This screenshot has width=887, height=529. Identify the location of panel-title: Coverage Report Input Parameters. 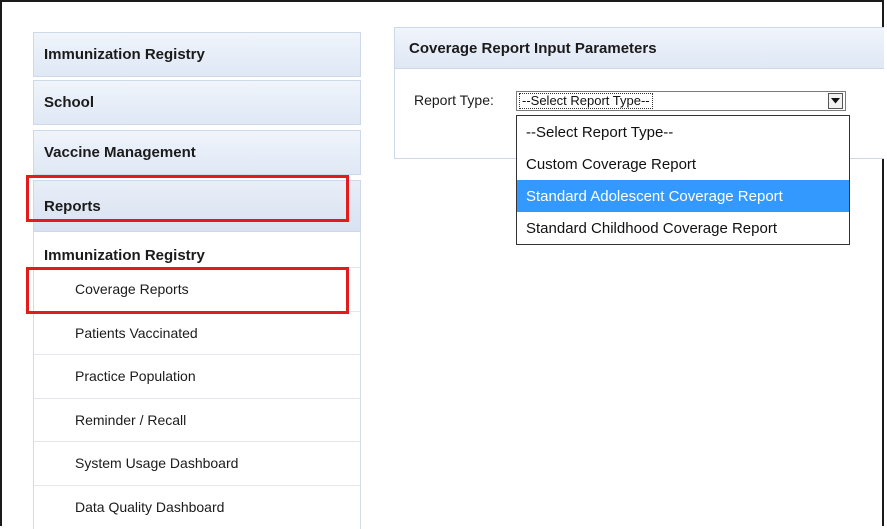
(639, 48).